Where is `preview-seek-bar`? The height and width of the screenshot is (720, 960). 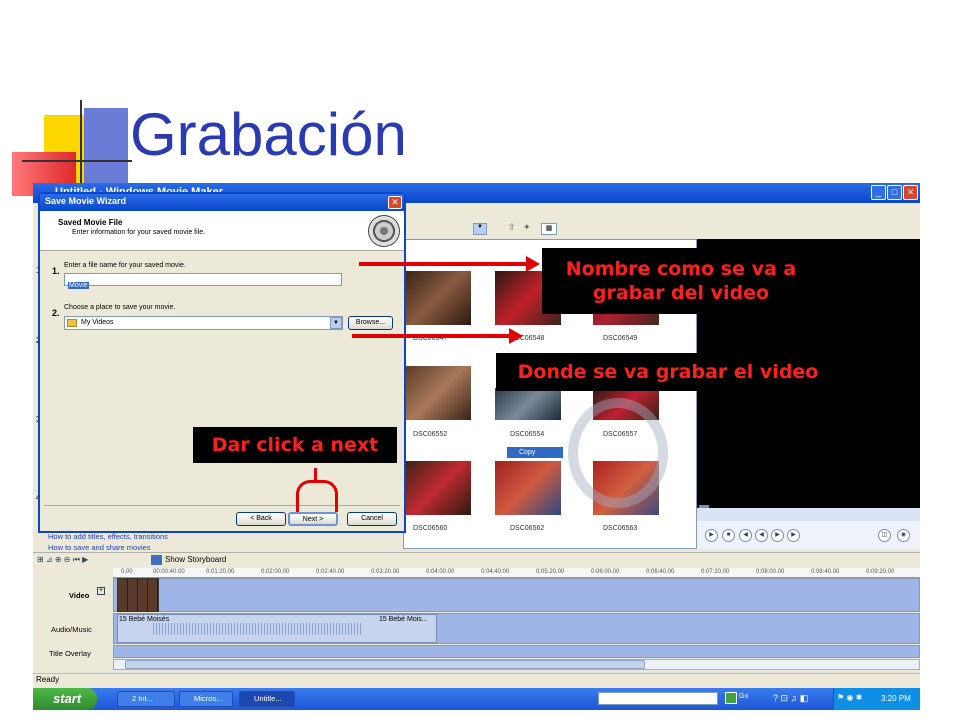 preview-seek-bar is located at coordinates (808, 514).